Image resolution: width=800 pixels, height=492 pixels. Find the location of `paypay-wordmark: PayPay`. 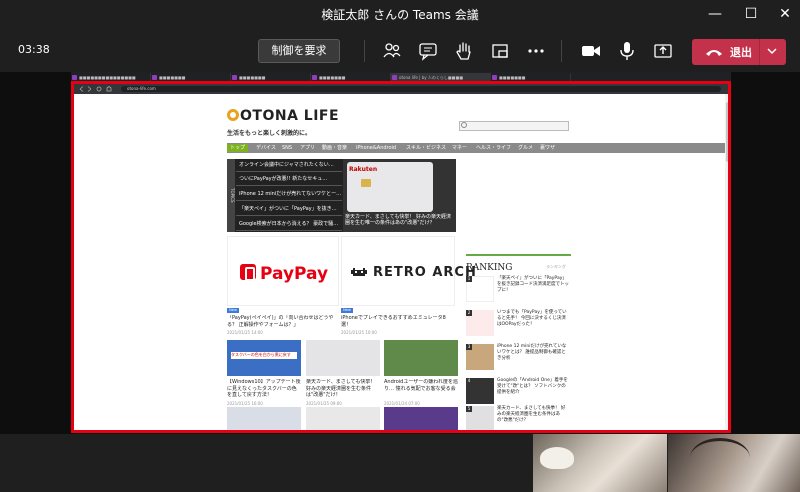

paypay-wordmark: PayPay is located at coordinates (294, 274).